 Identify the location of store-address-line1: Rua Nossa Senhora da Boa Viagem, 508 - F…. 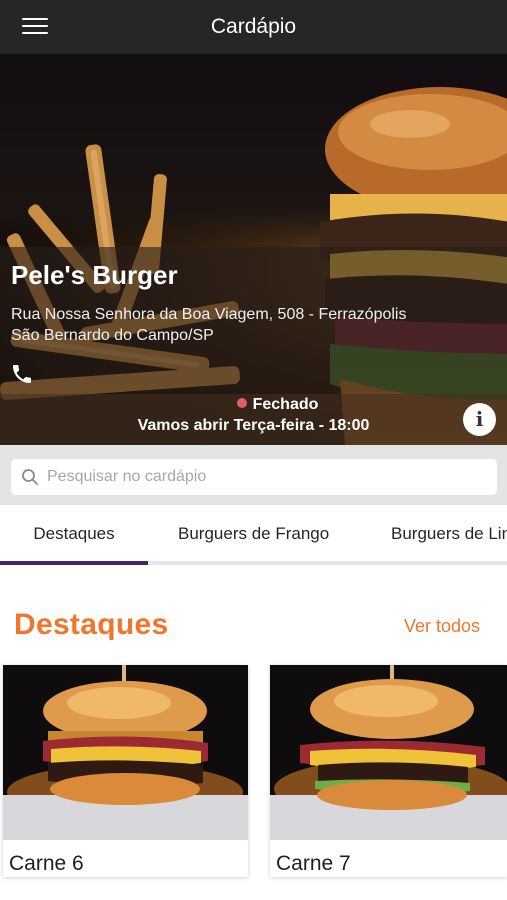
(209, 314).